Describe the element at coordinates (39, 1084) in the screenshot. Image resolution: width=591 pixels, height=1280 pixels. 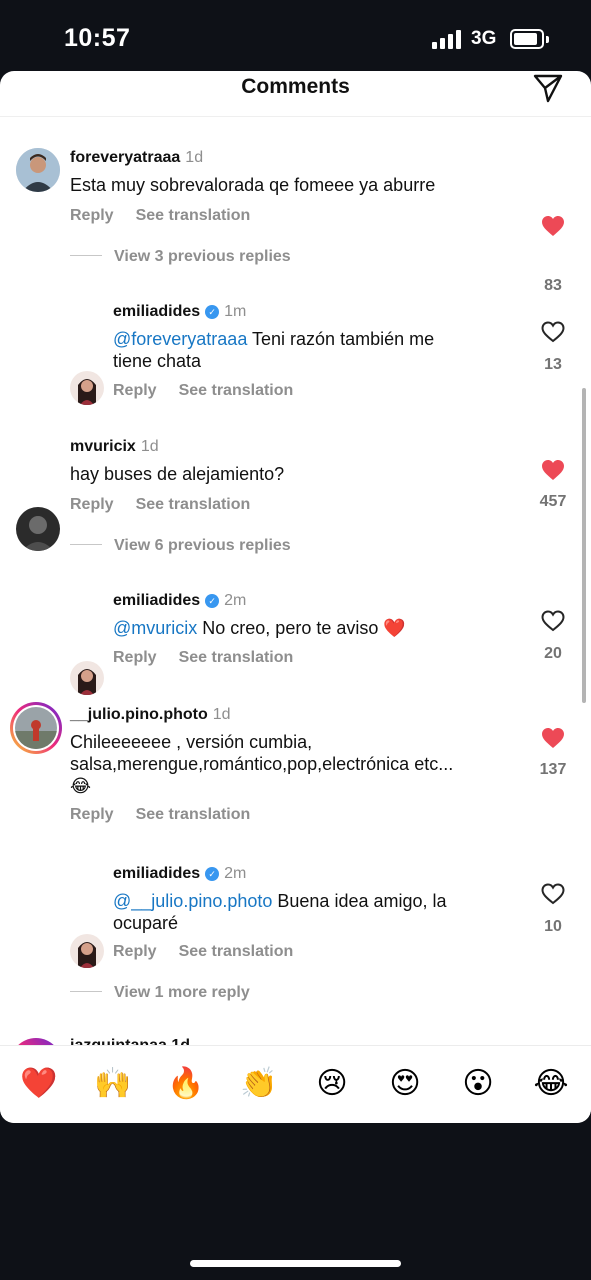
I see `red-heart-emoji: ❤️` at that location.